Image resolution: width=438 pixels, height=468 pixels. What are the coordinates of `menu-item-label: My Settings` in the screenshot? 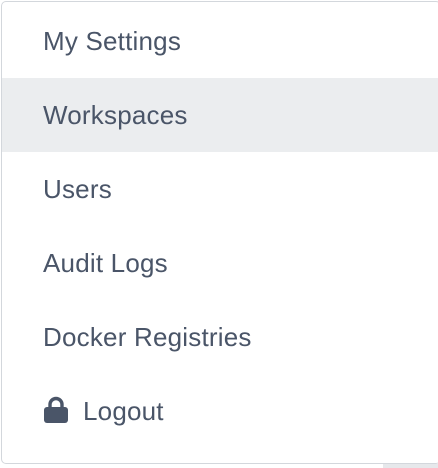 It's located at (112, 40).